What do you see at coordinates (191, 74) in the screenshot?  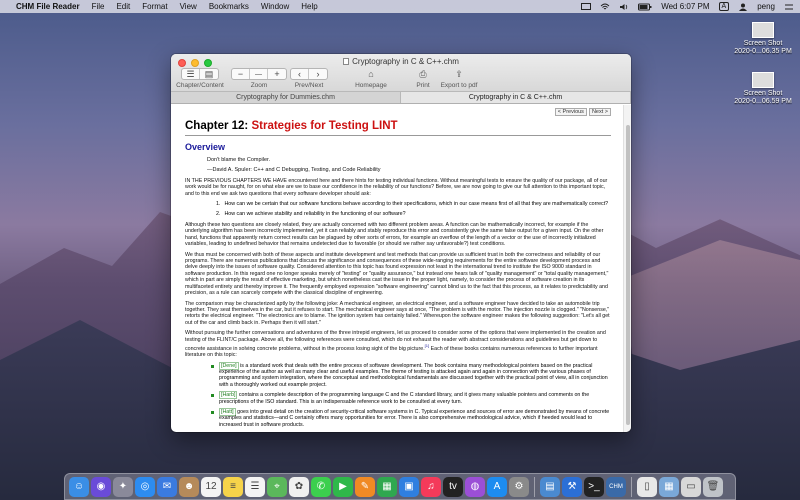 I see `toc-list-icon: ☰` at bounding box center [191, 74].